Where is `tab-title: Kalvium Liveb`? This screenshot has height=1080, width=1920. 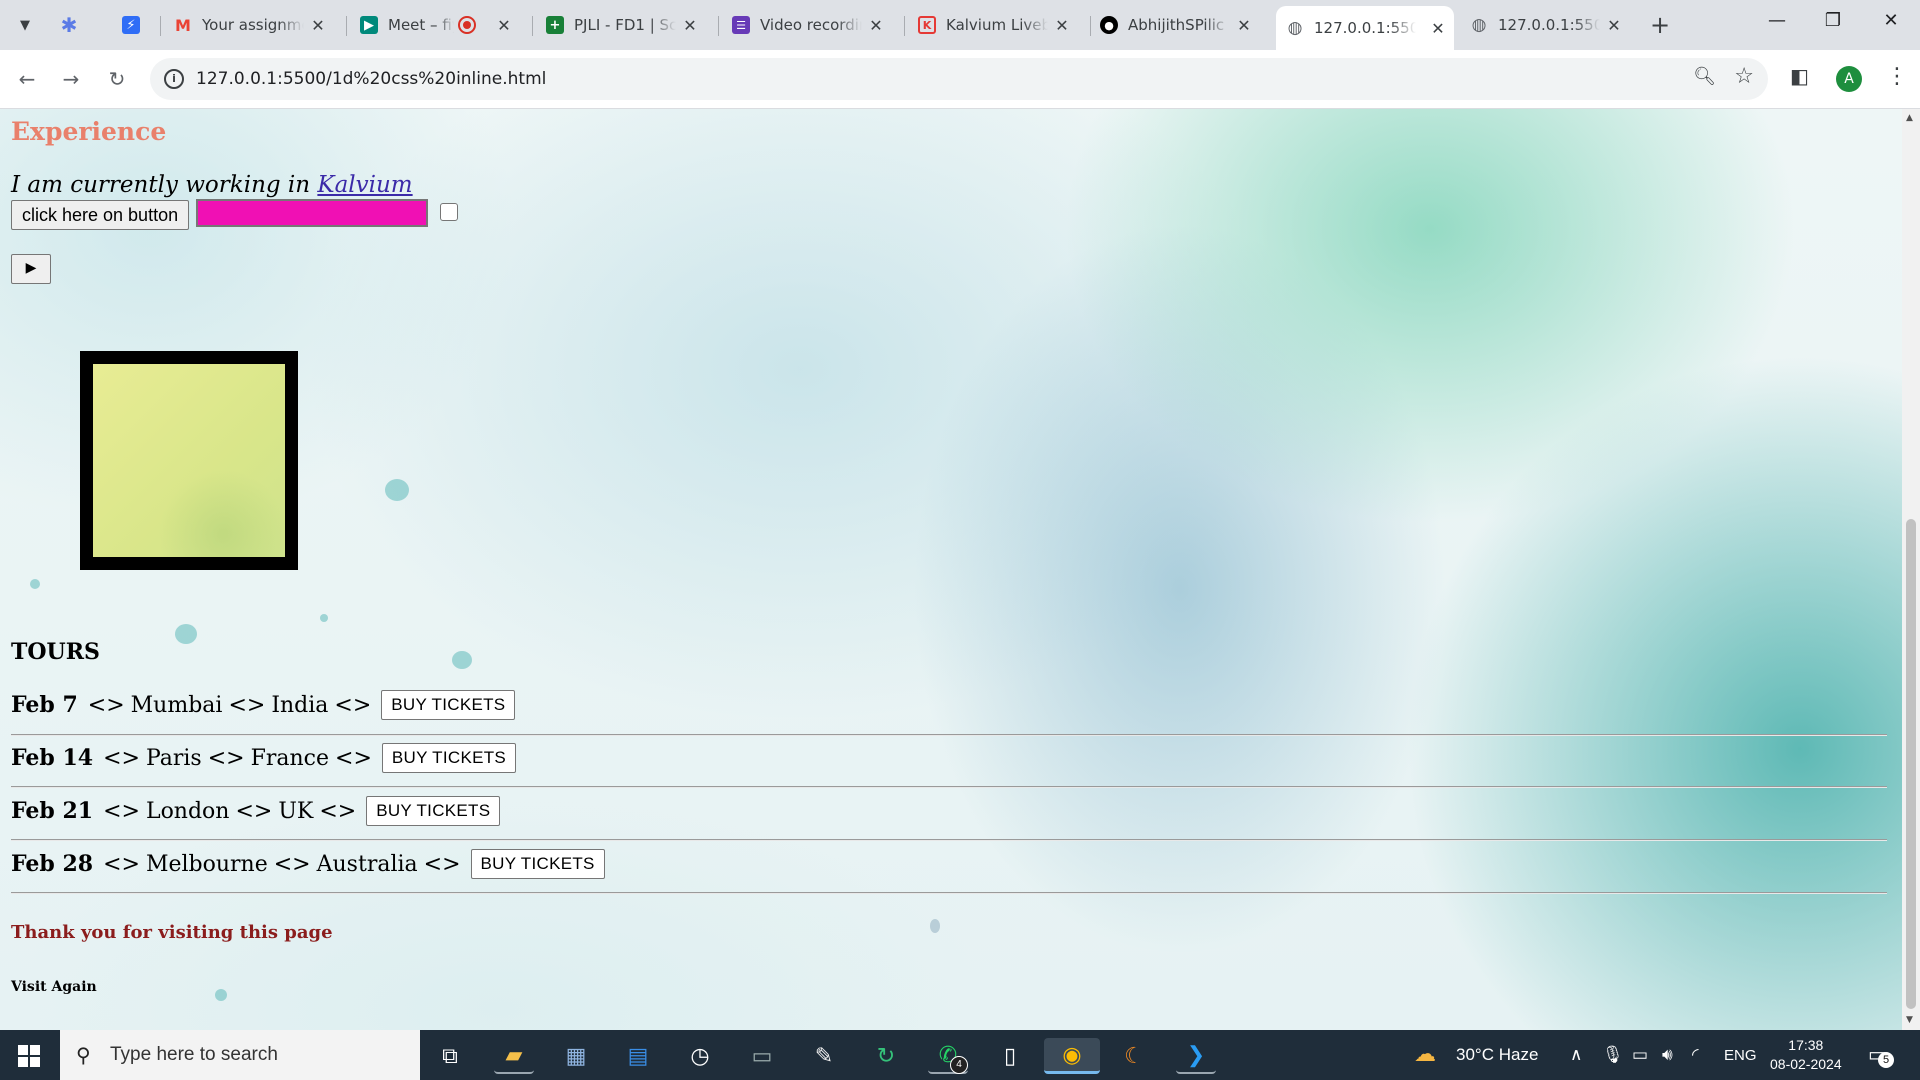 tab-title: Kalvium Liveb is located at coordinates (997, 25).